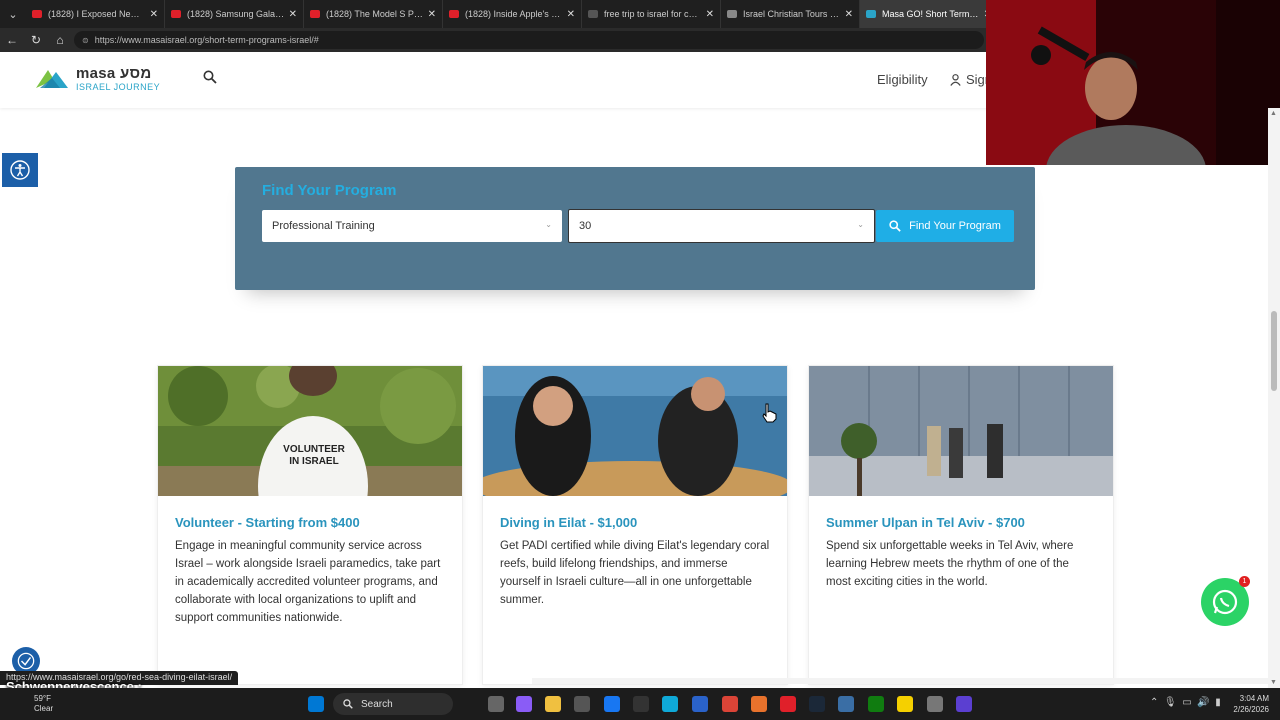  Describe the element at coordinates (1273, 682) in the screenshot. I see `scroll-down-icon: ▼` at that location.